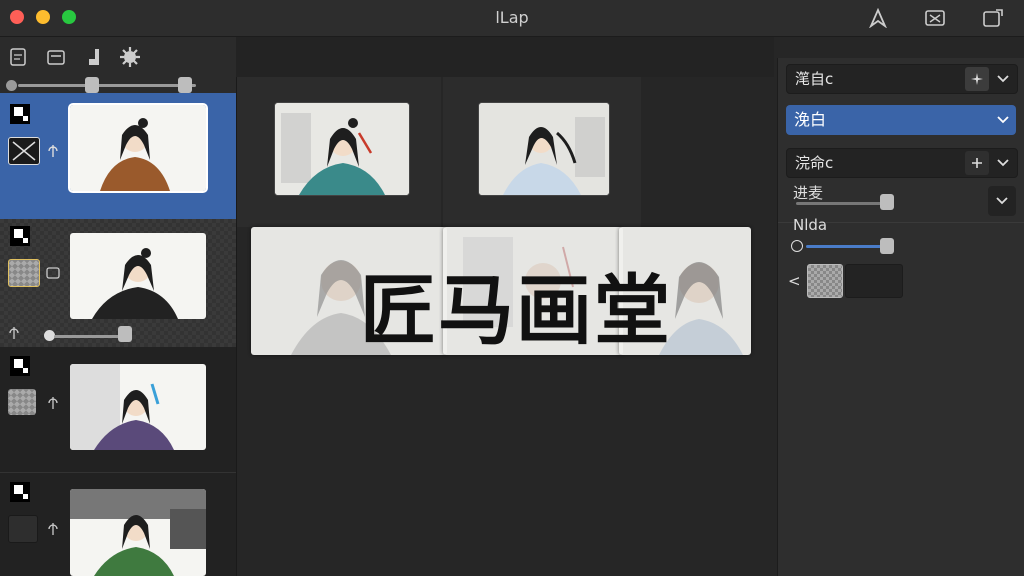  Describe the element at coordinates (814, 79) in the screenshot. I see `property-field-1-value: 滗自c` at that location.